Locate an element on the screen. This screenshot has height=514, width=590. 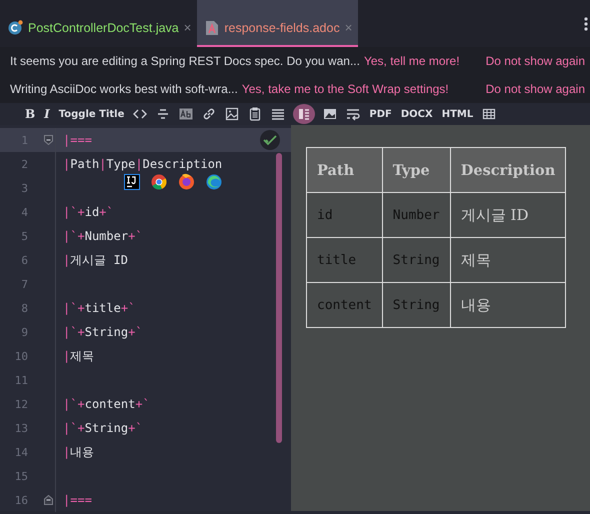
line-number: 16 is located at coordinates (21, 500).